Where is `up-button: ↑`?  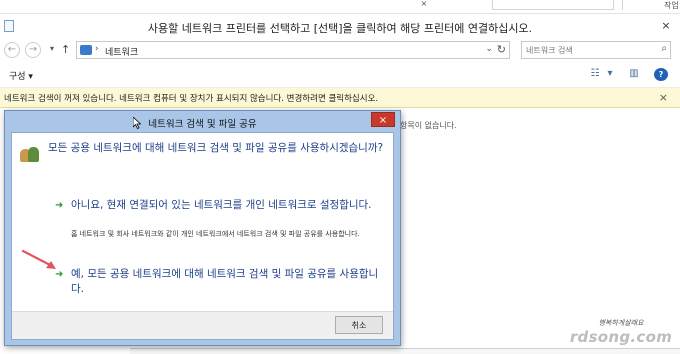 up-button: ↑ is located at coordinates (65, 49).